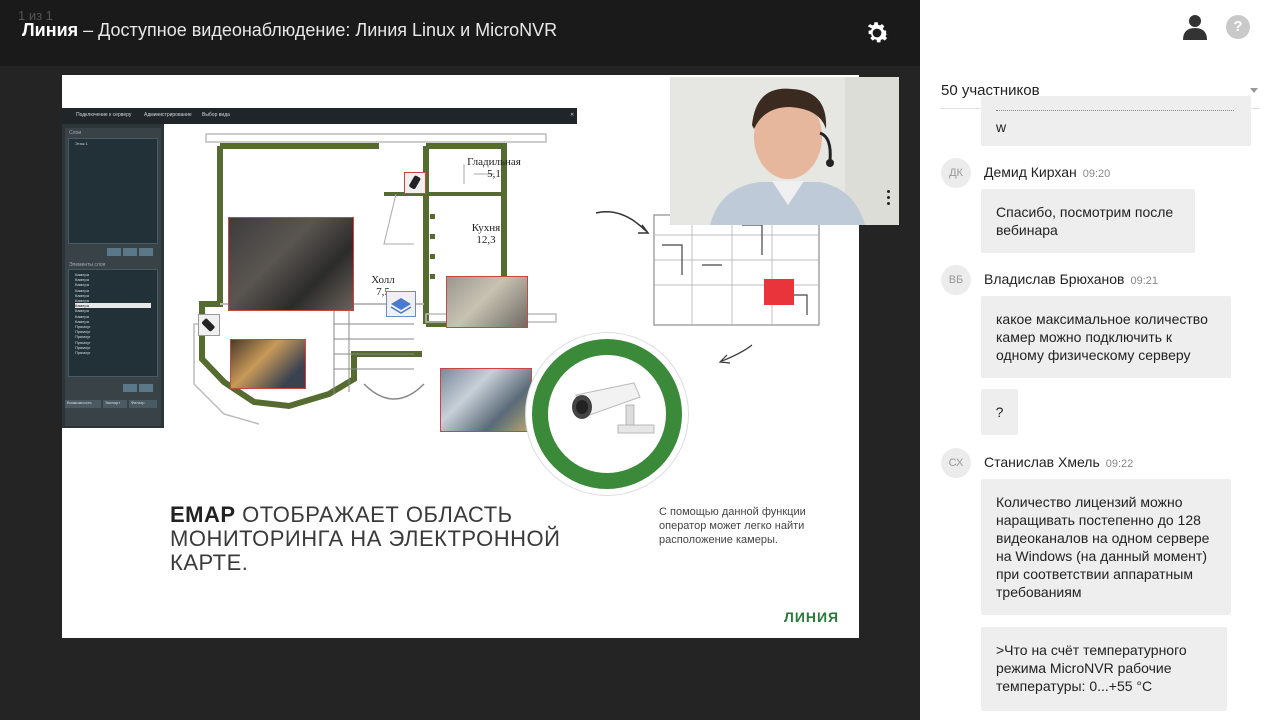 The width and height of the screenshot is (1280, 720). I want to click on app-bottom-button: Фильтр, so click(143, 404).